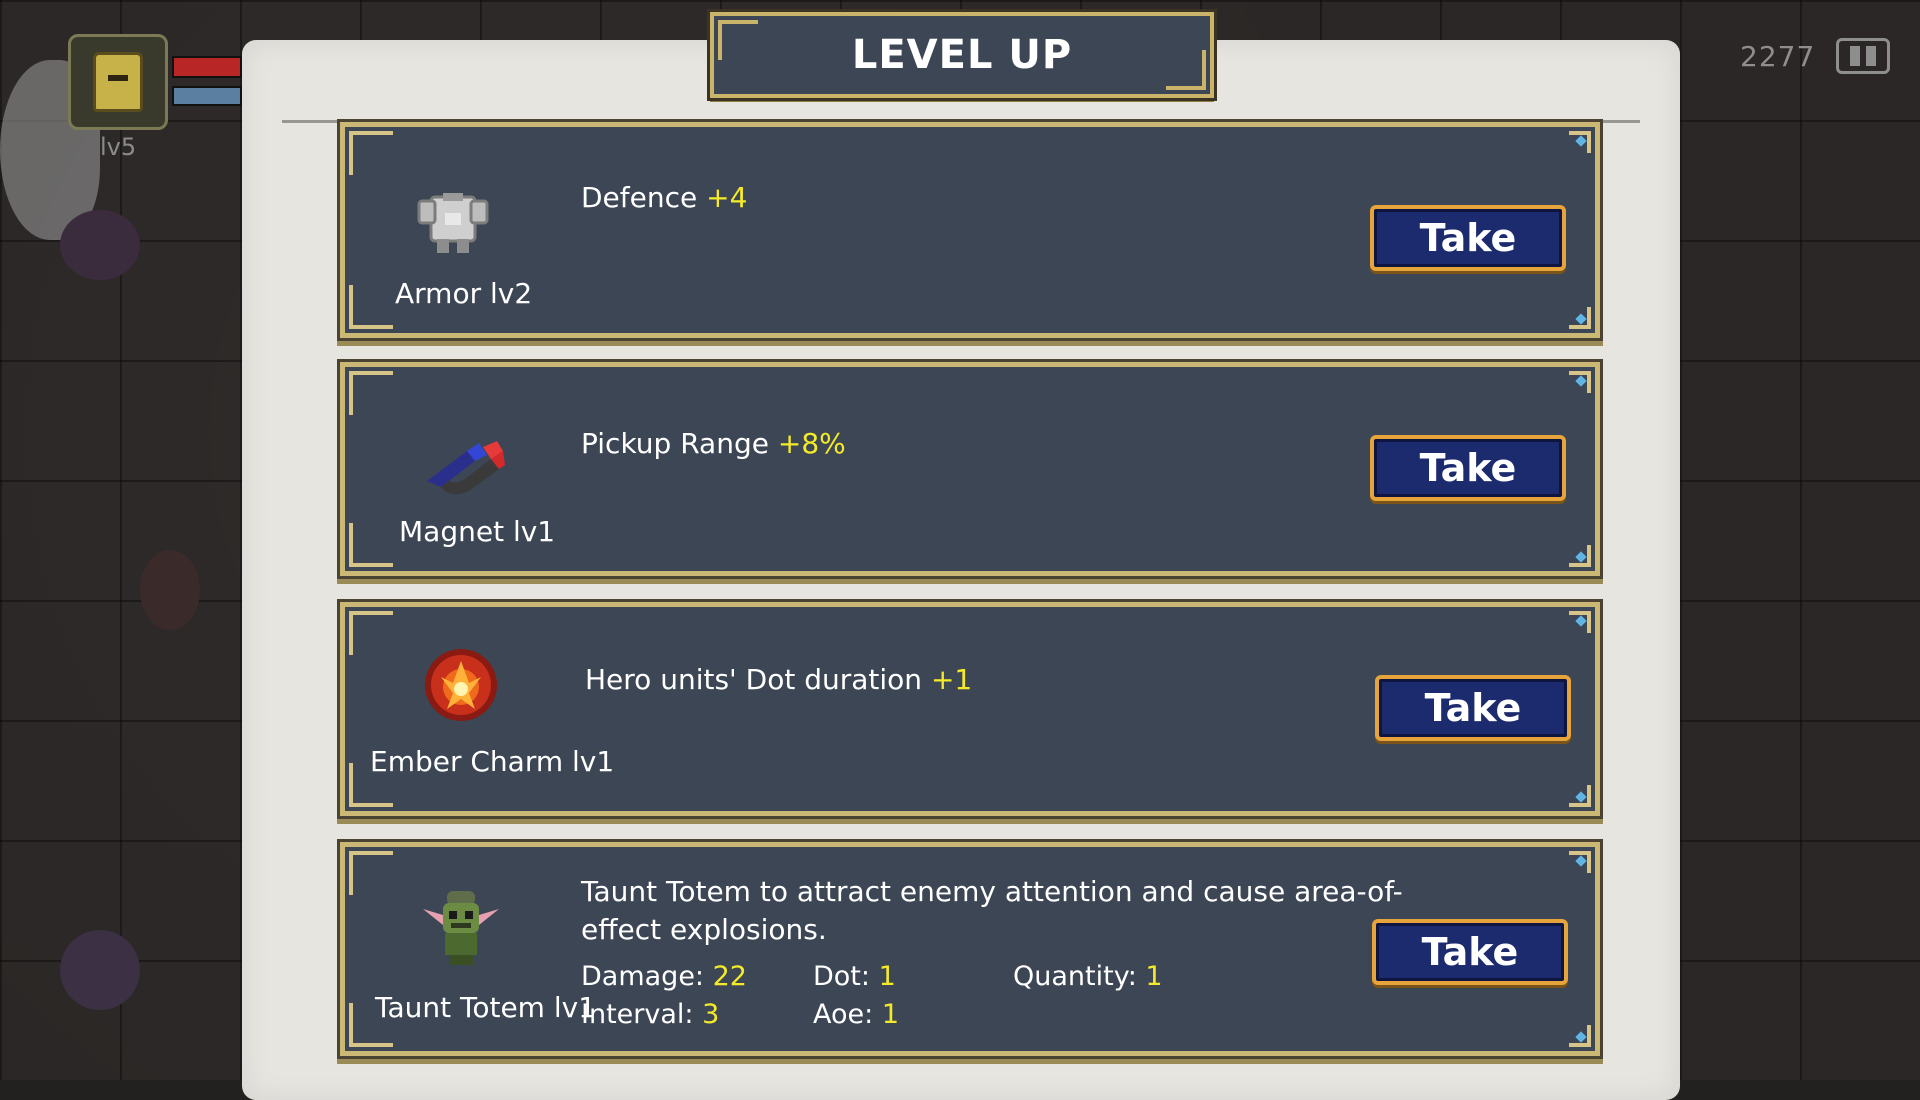 The width and height of the screenshot is (1920, 1100). What do you see at coordinates (118, 147) in the screenshot?
I see `hero-level: lv5` at bounding box center [118, 147].